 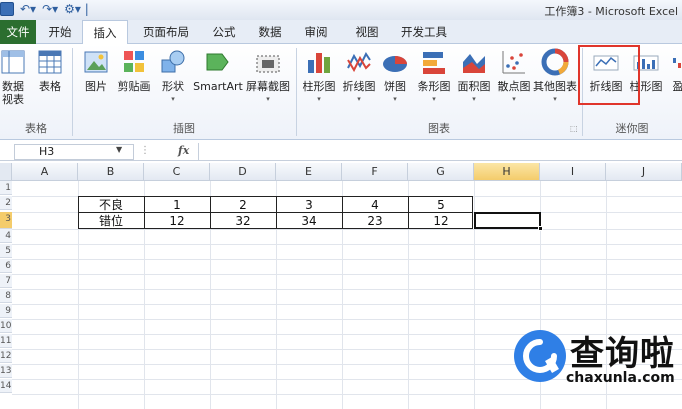 What do you see at coordinates (183, 150) in the screenshot?
I see `insert-function-icon: fx` at bounding box center [183, 150].